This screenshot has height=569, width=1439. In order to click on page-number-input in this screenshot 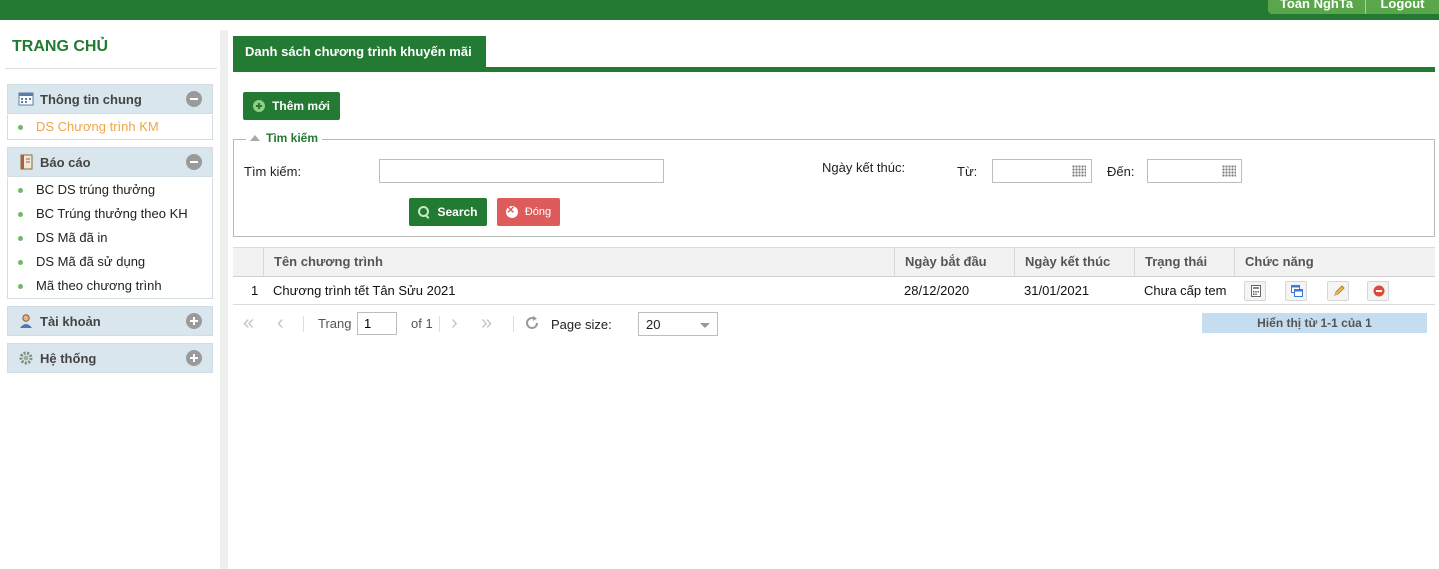, I will do `click(377, 323)`.